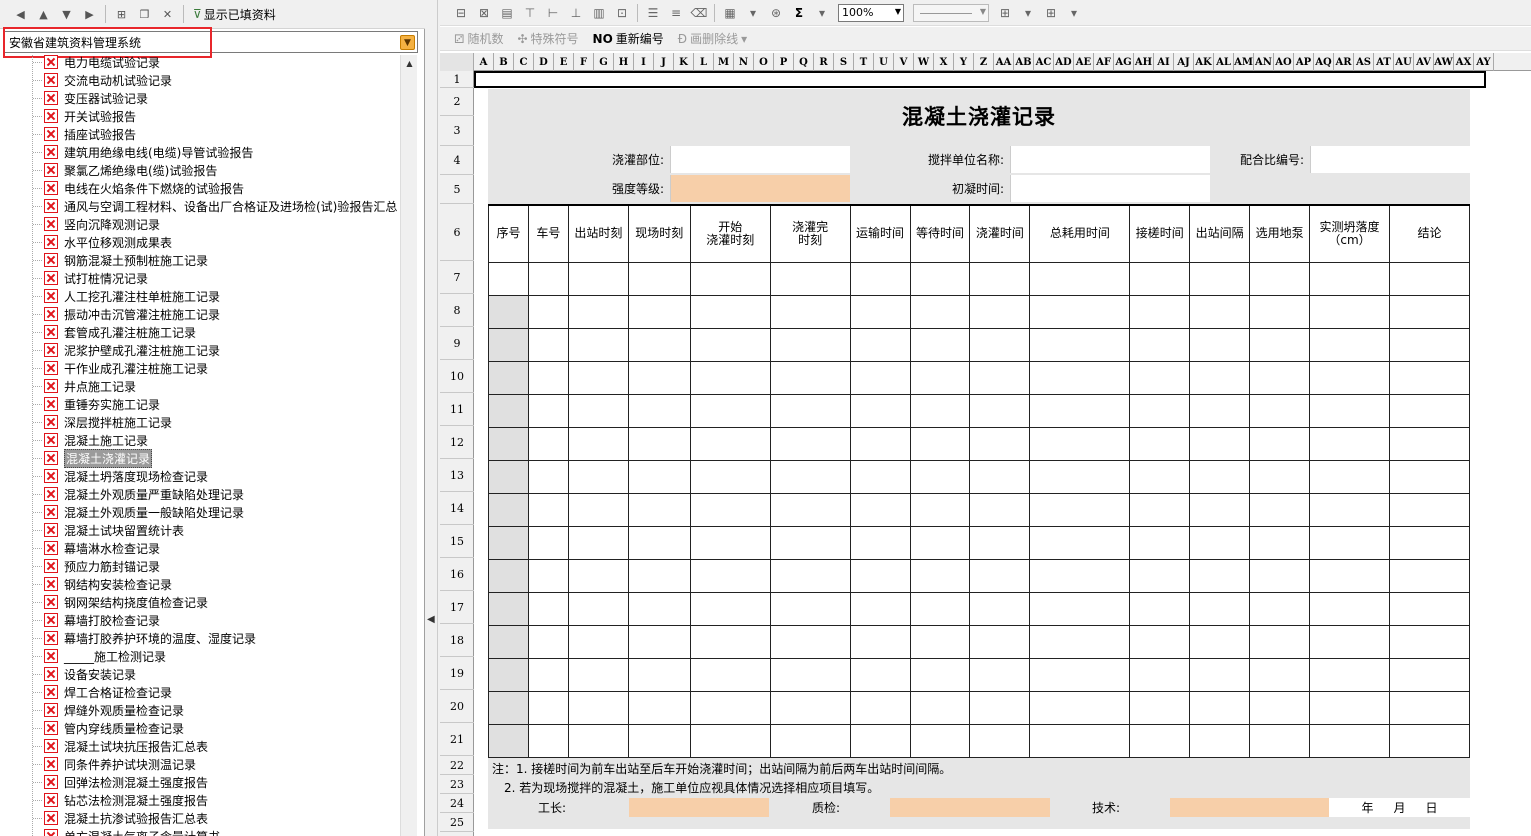 Image resolution: width=1531 pixels, height=836 pixels. Describe the element at coordinates (108, 80) in the screenshot. I see `tree-item: 交流电动机试验记录` at that location.